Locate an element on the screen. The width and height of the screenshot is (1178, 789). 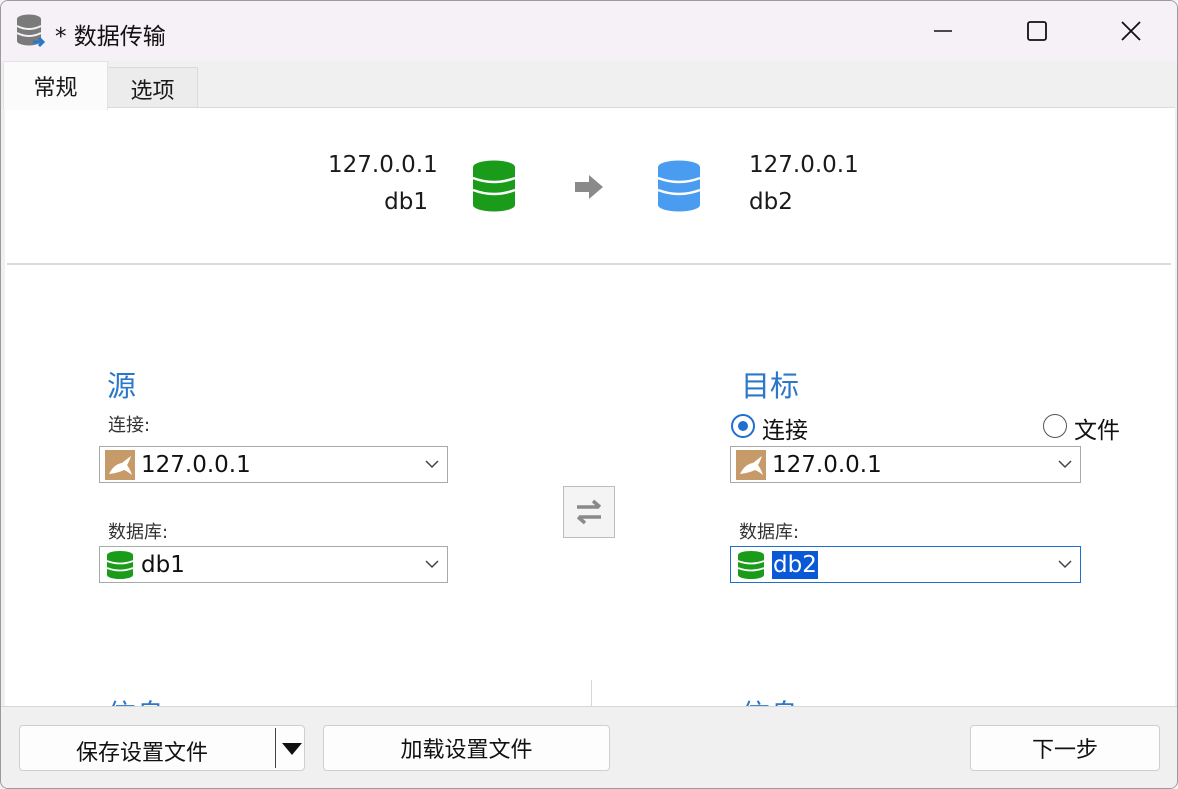
data-transfer-app-icon is located at coordinates (31, 31).